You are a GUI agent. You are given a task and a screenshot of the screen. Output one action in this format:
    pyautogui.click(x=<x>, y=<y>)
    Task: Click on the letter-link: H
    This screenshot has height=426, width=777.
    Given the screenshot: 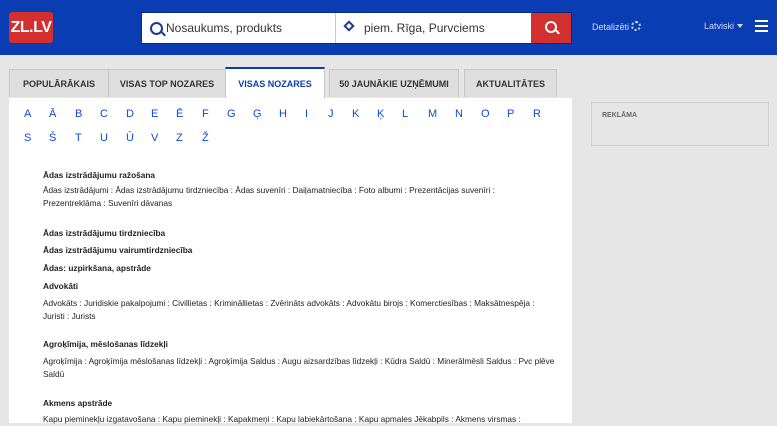 What is the action you would take?
    pyautogui.click(x=283, y=114)
    